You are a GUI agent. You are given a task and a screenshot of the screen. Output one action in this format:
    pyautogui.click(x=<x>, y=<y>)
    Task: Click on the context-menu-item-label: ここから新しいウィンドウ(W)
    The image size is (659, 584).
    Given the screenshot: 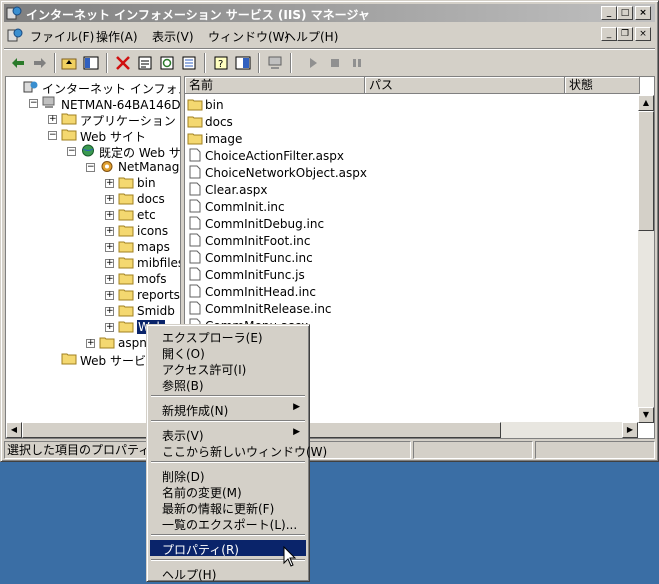 What is the action you would take?
    pyautogui.click(x=245, y=452)
    